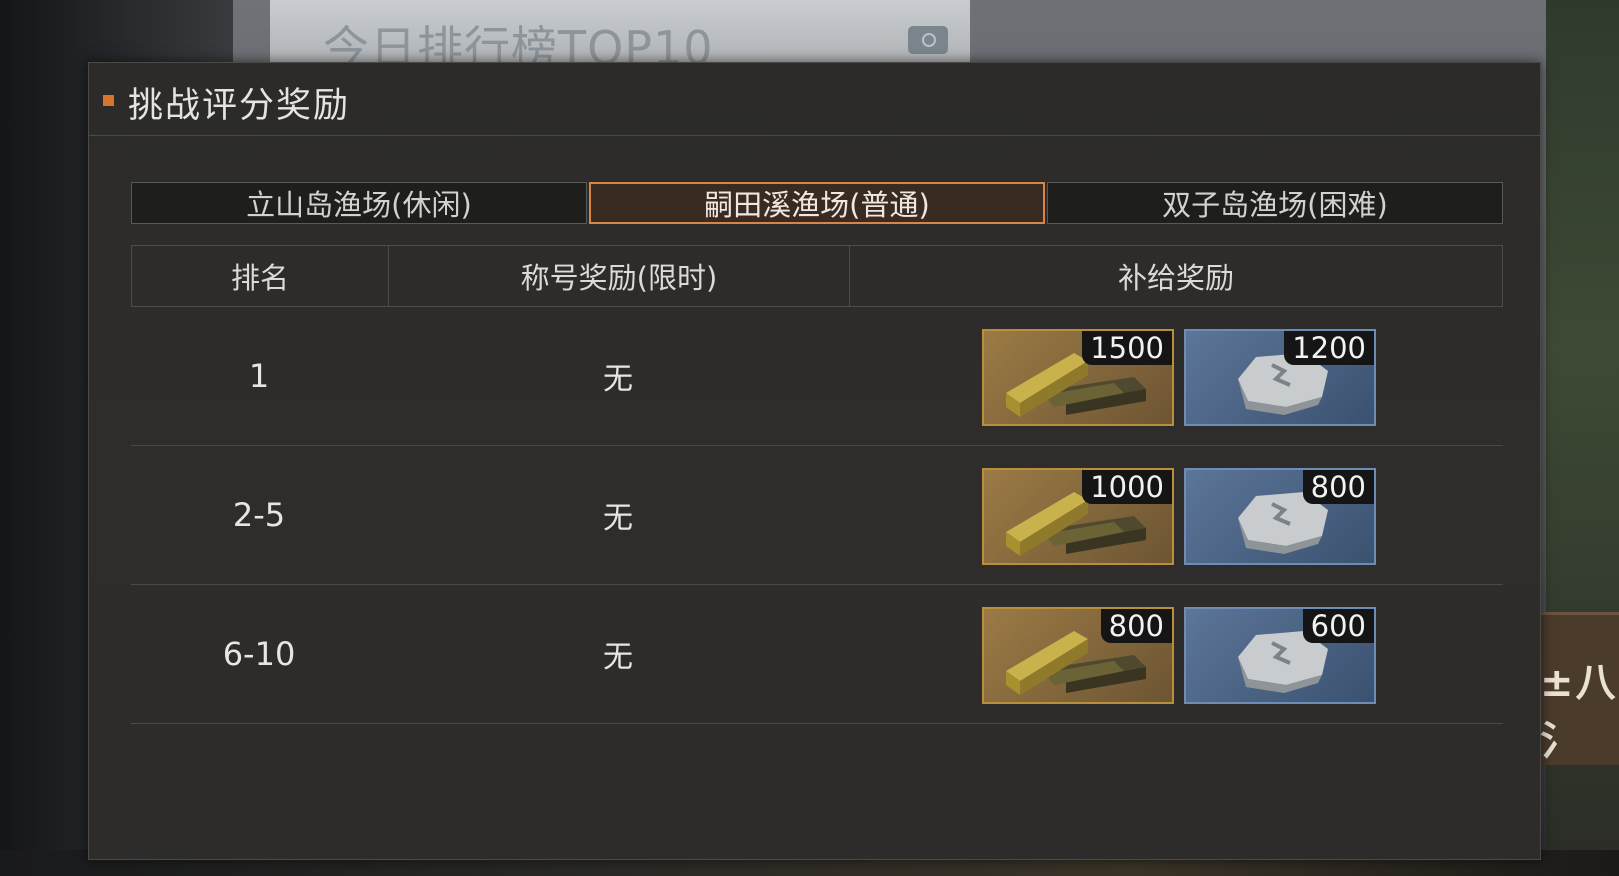  Describe the element at coordinates (1078, 655) in the screenshot. I see `gold-reward-item: 800` at that location.